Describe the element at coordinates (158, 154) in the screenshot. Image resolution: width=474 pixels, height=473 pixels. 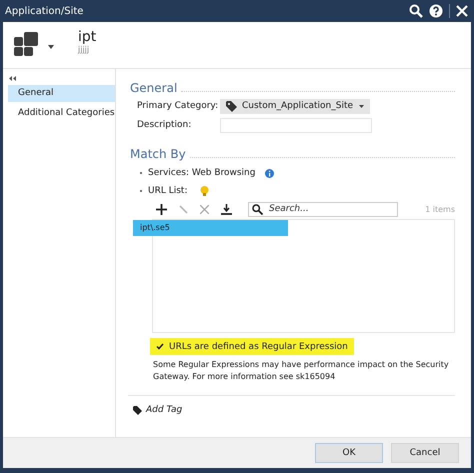
I see `section-heading: Match By` at that location.